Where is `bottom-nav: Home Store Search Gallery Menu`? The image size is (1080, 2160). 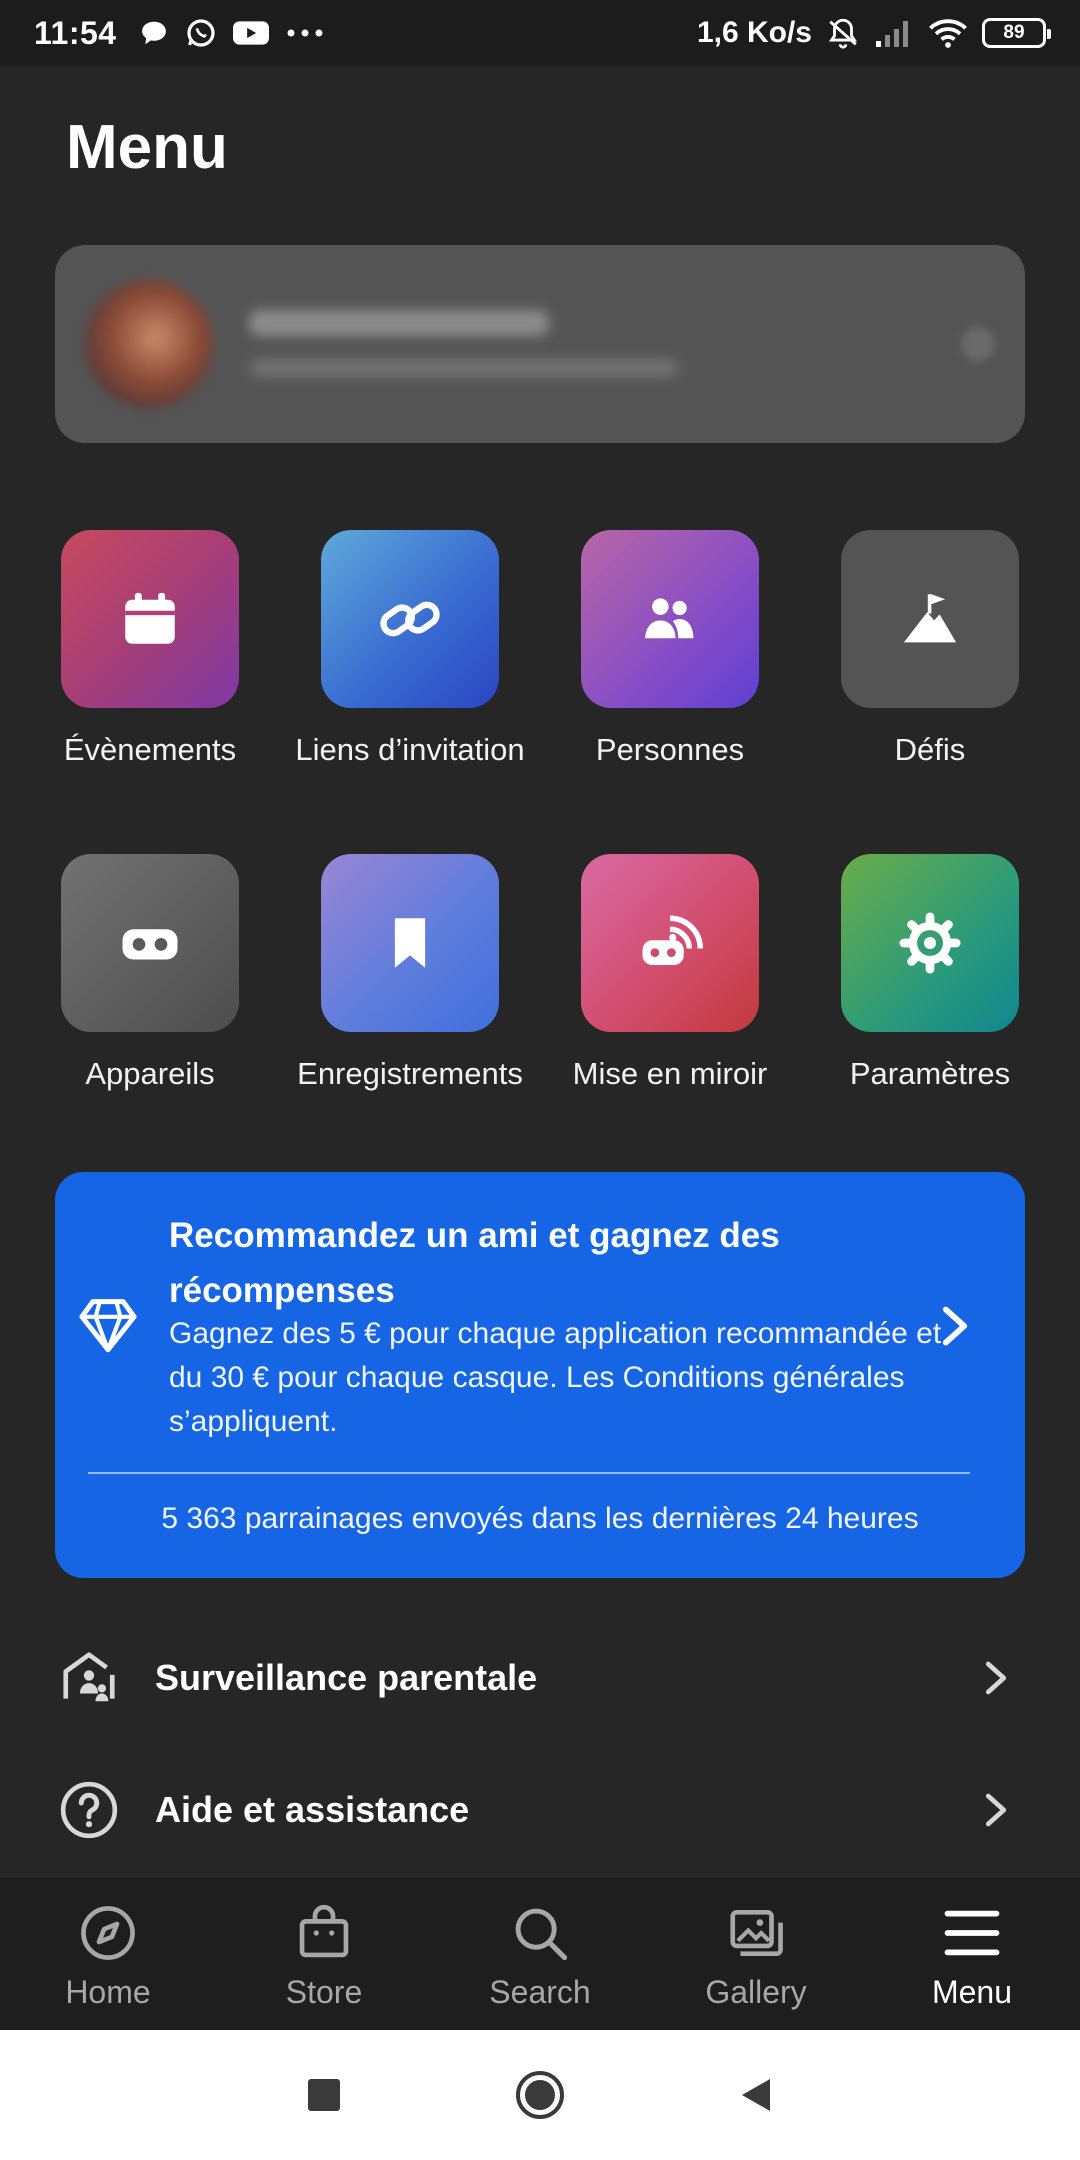 bottom-nav: Home Store Search Gallery Menu is located at coordinates (540, 1954).